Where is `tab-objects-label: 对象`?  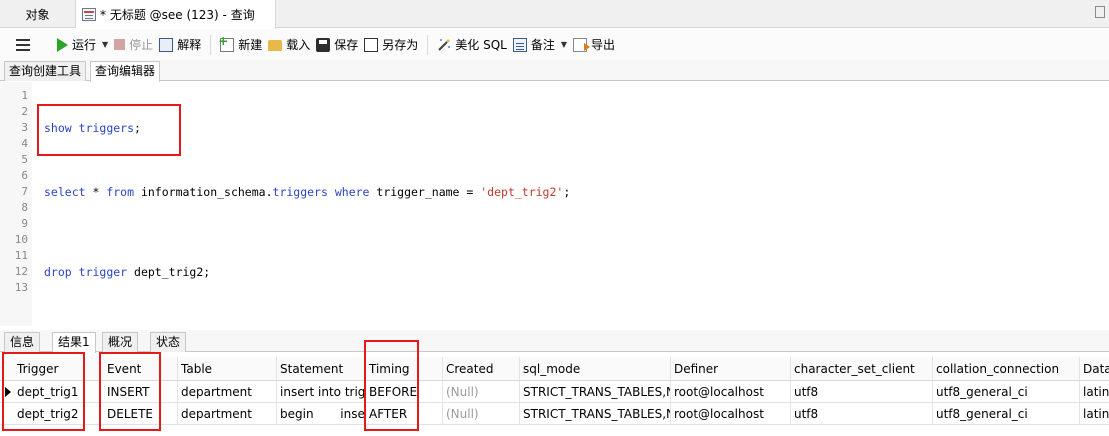 tab-objects-label: 对象 is located at coordinates (37, 14).